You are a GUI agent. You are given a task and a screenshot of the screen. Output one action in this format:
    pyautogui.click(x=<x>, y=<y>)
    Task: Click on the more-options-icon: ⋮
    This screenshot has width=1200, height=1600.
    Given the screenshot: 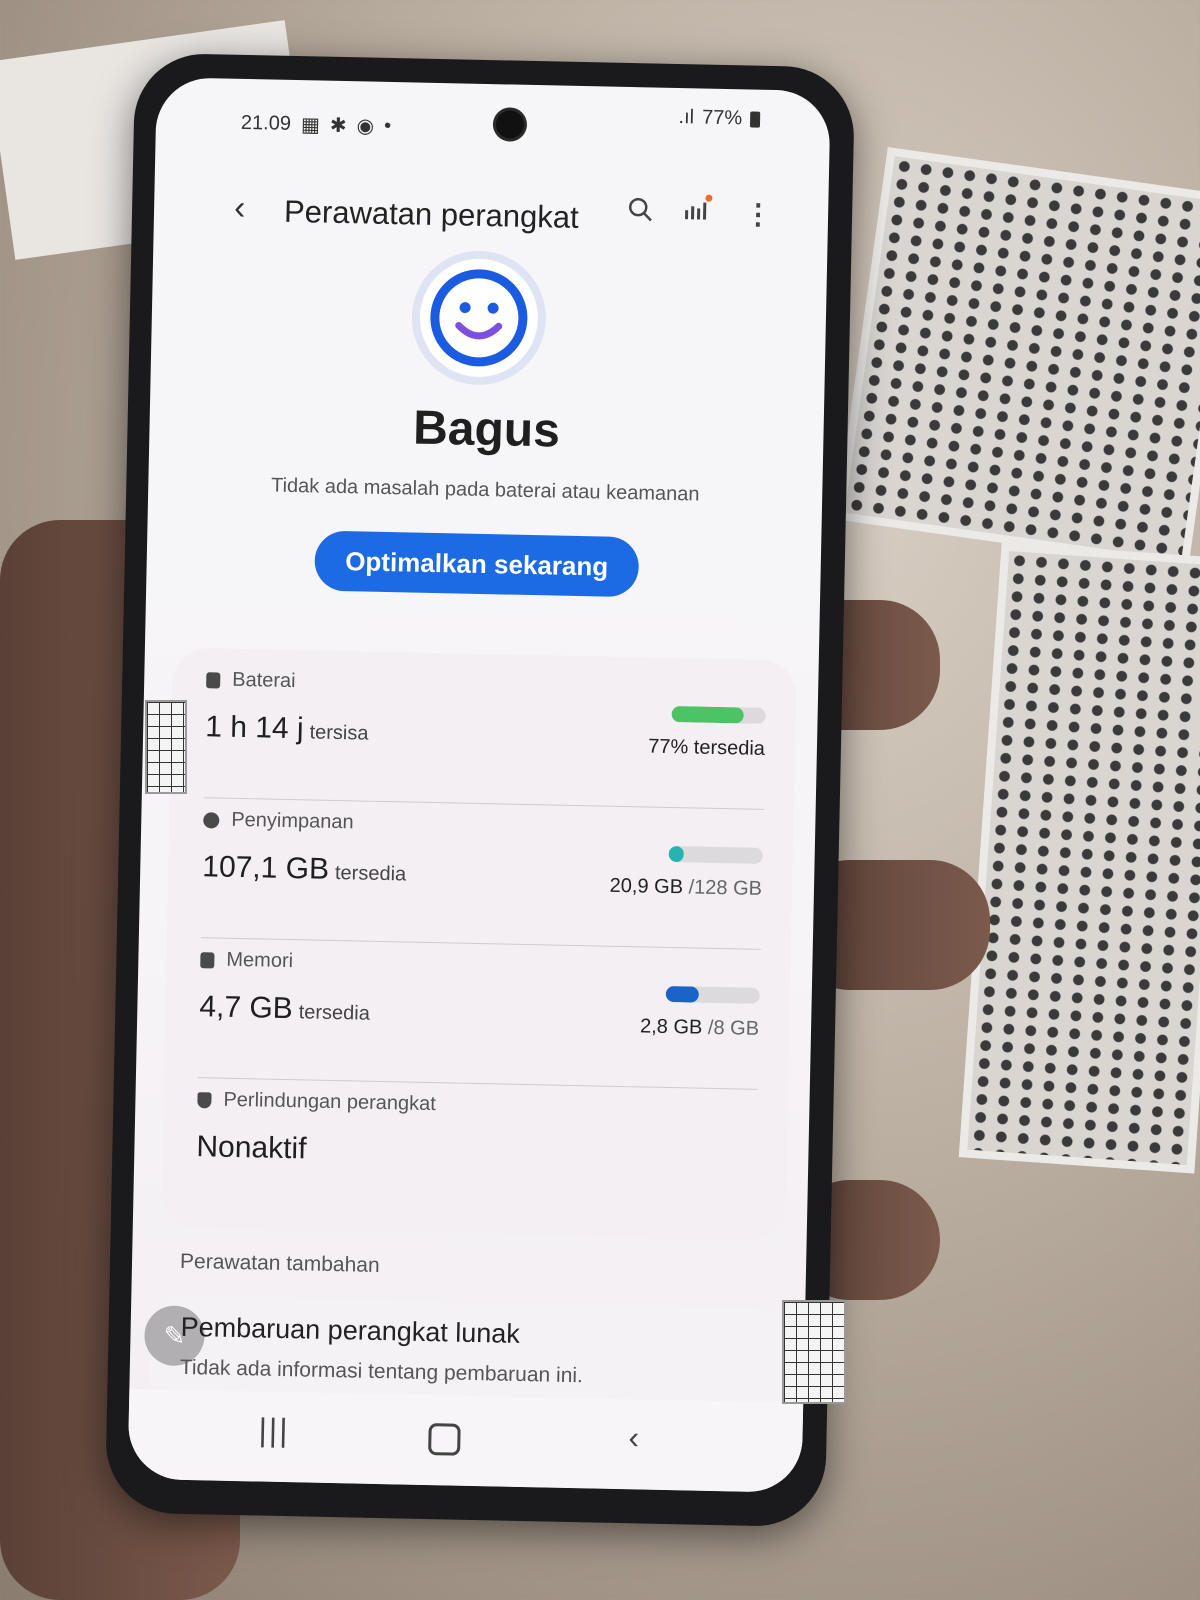 What is the action you would take?
    pyautogui.click(x=758, y=214)
    